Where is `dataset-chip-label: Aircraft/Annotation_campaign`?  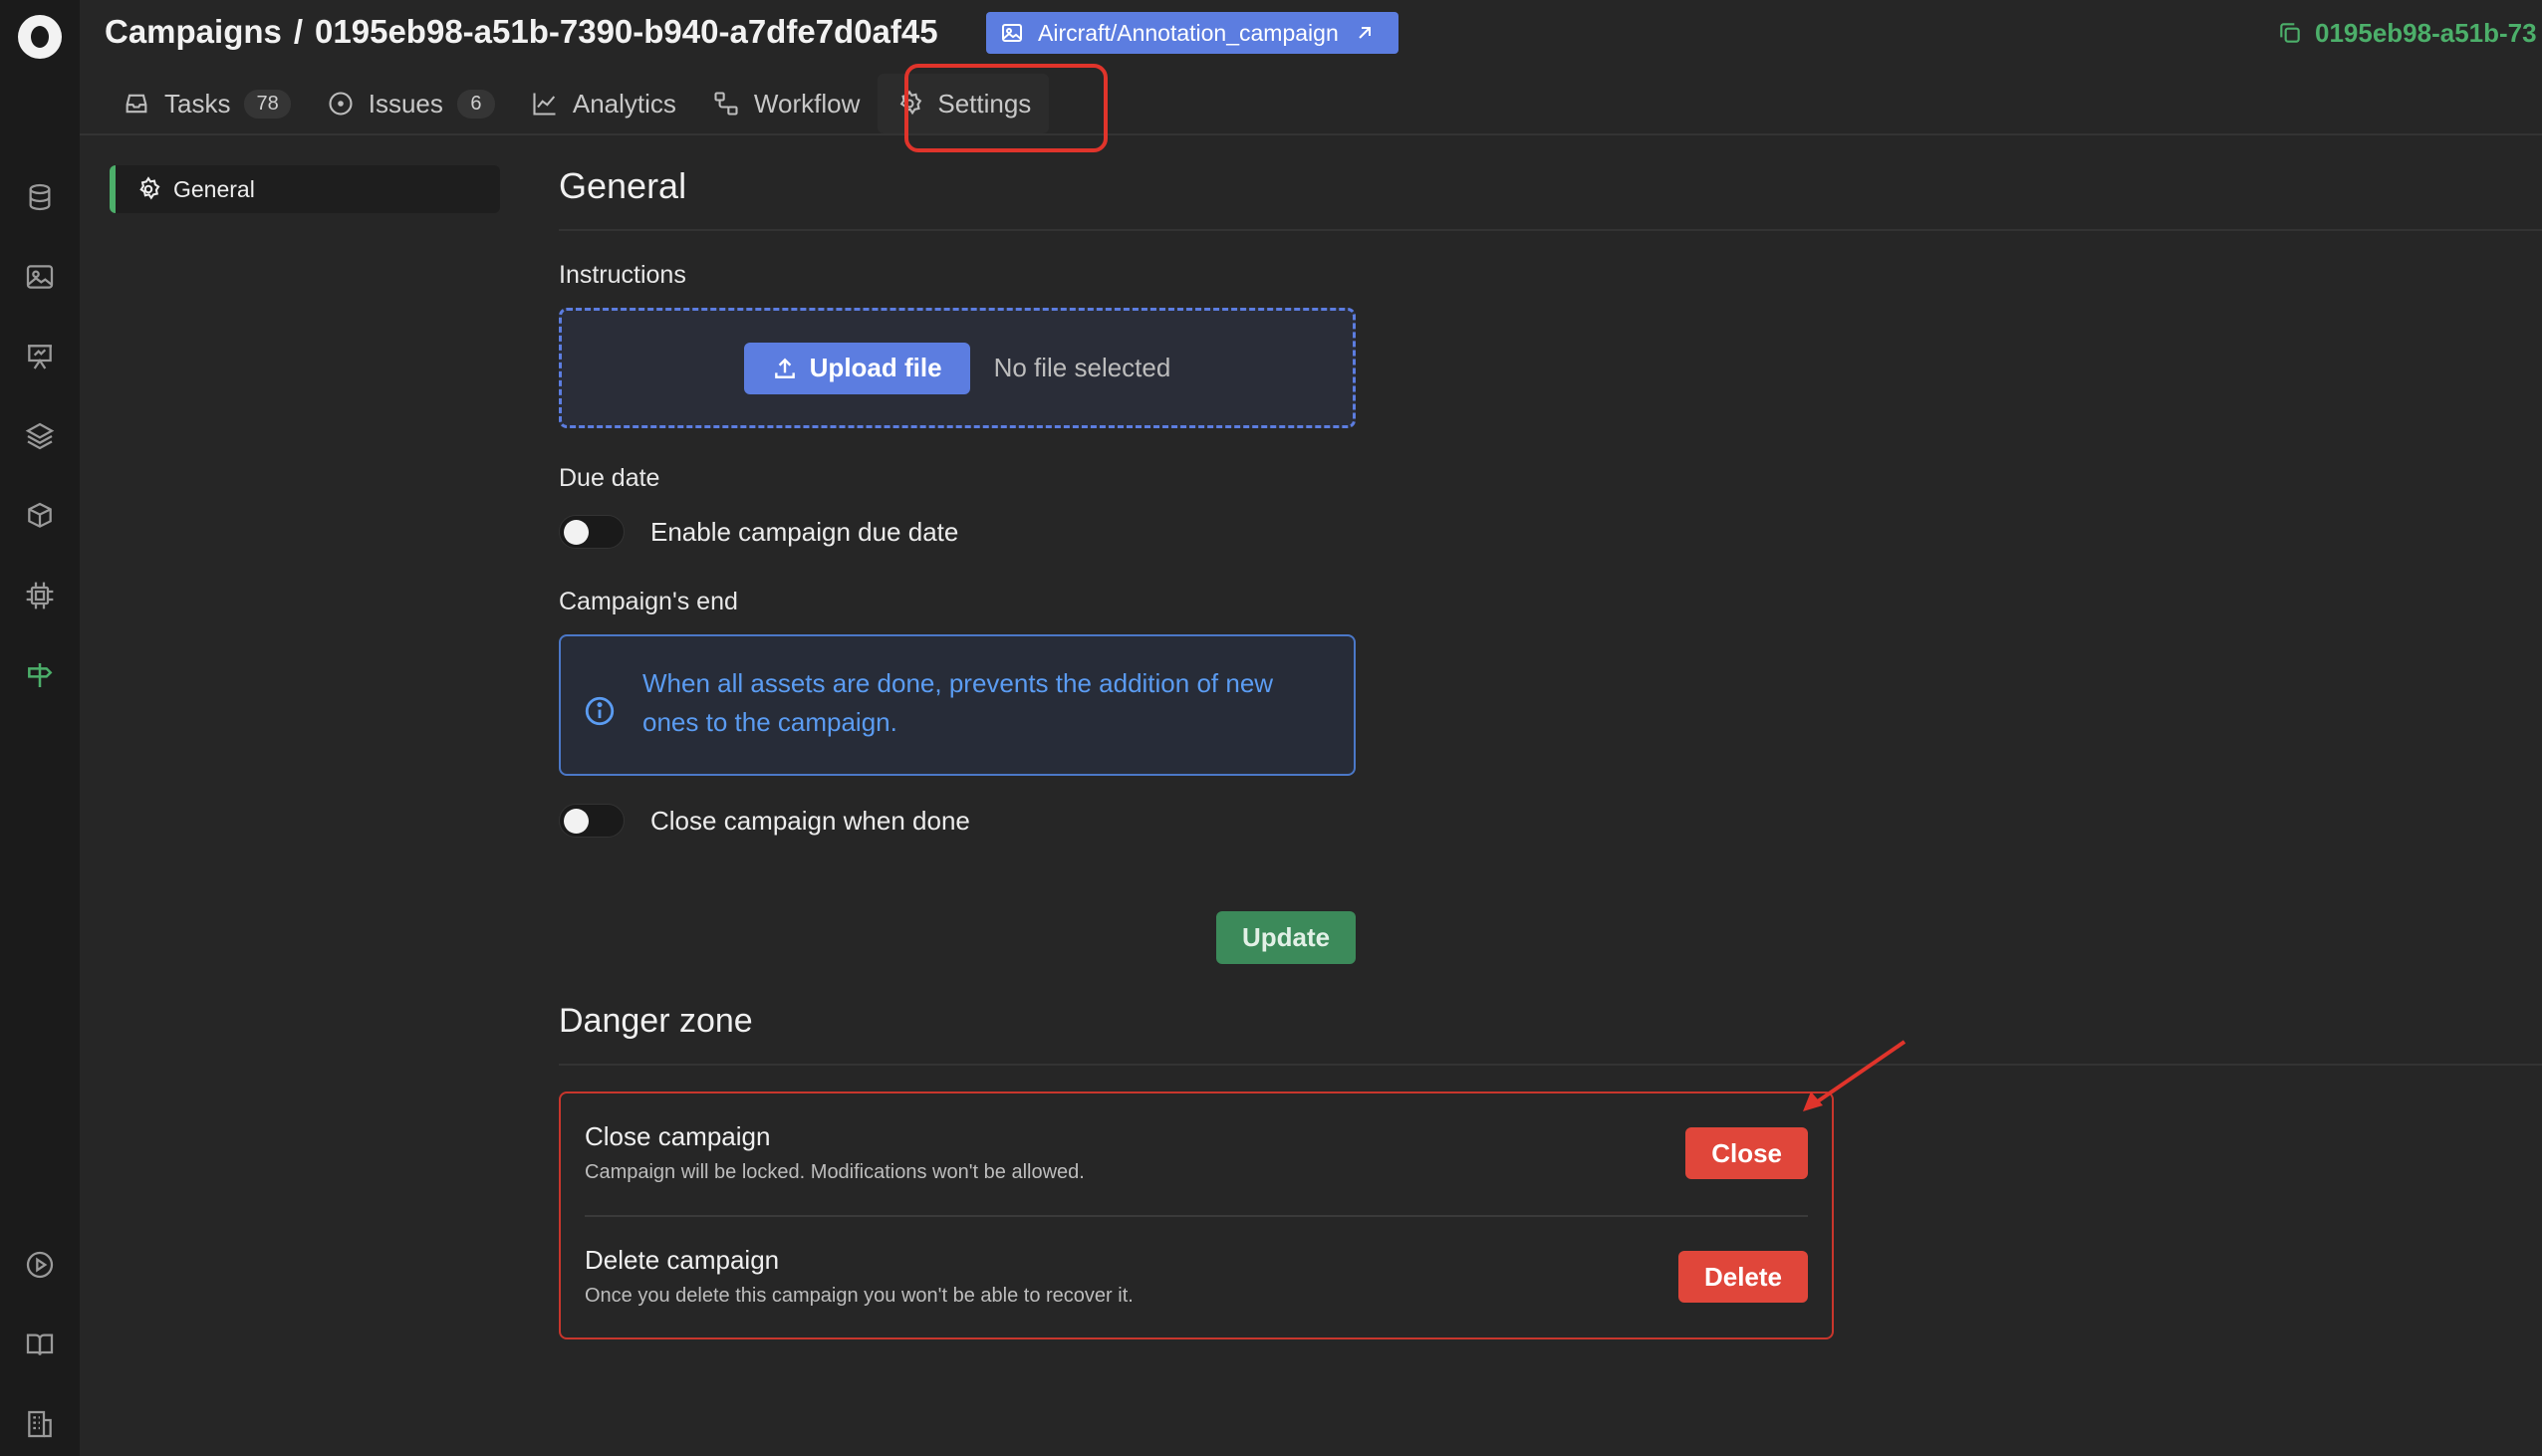
dataset-chip-label: Aircraft/Annotation_campaign is located at coordinates (1188, 32).